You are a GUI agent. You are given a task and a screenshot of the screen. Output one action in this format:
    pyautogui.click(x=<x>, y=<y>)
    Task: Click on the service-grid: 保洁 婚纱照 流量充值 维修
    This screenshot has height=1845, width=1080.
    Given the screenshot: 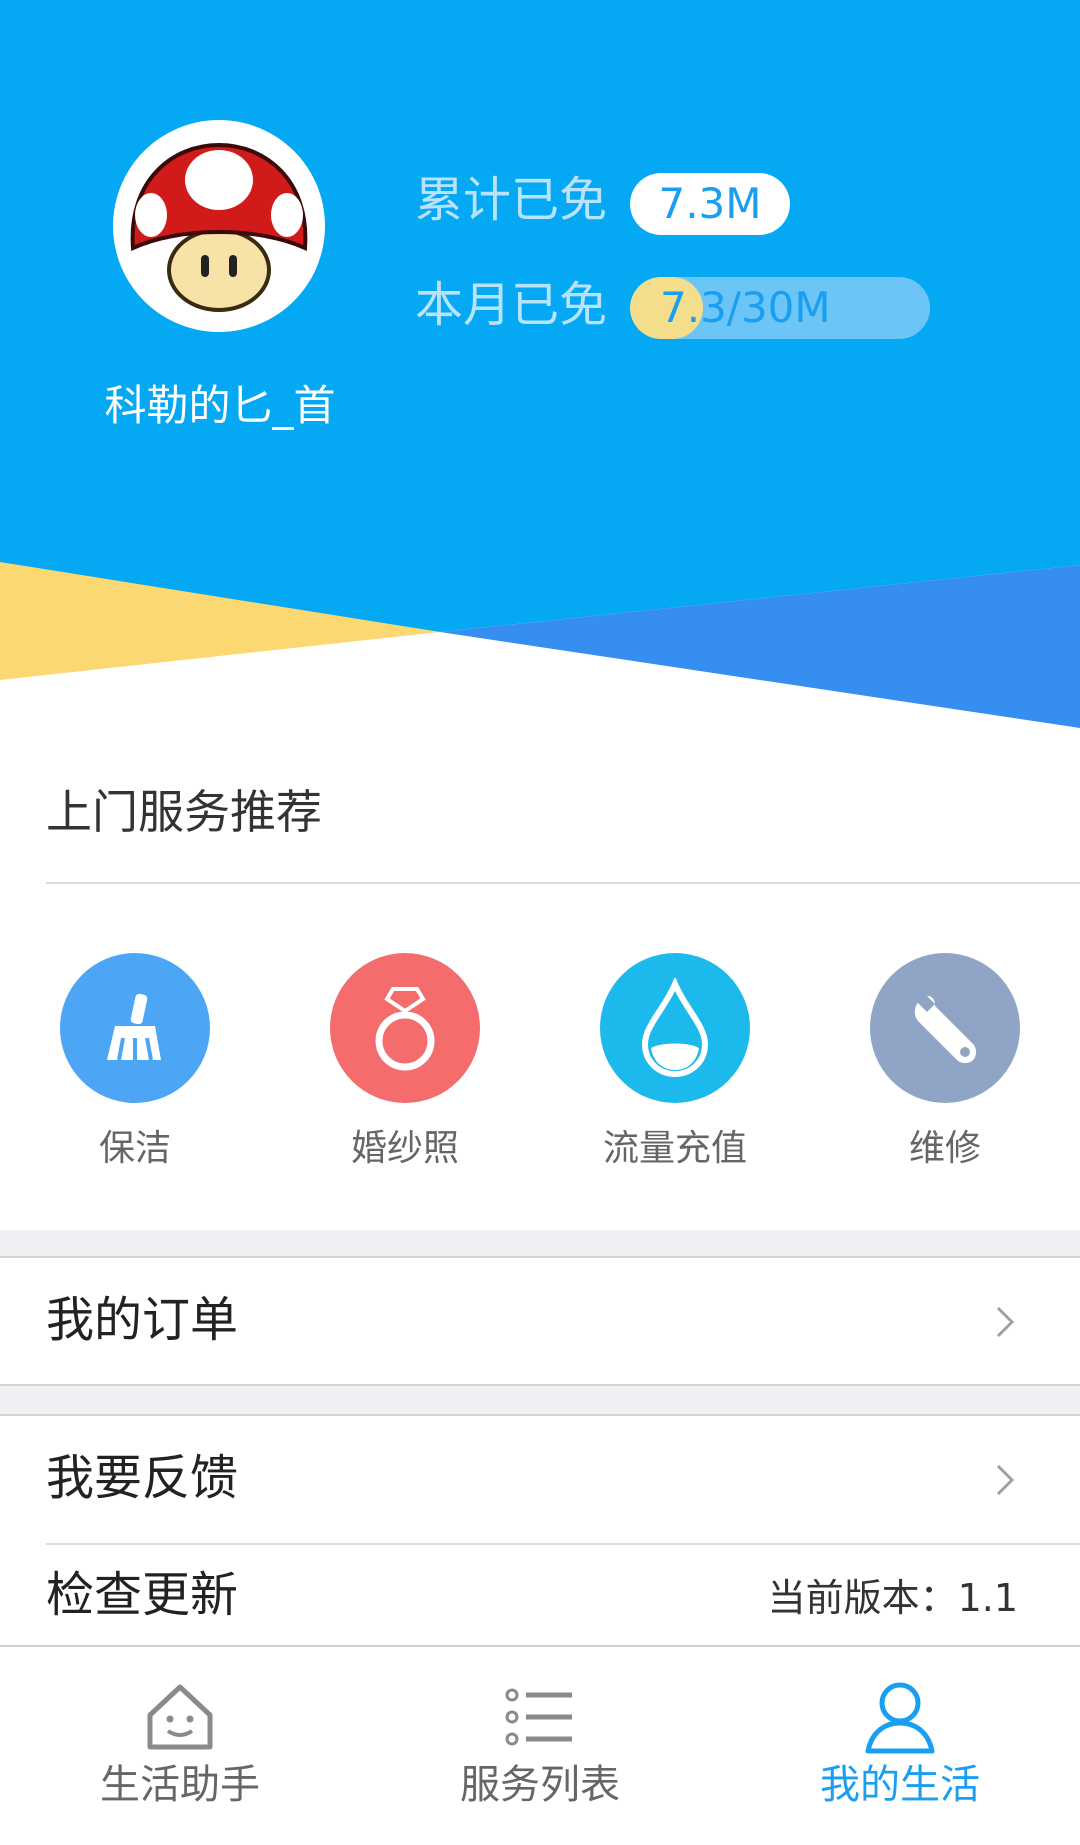 What is the action you would take?
    pyautogui.click(x=540, y=1065)
    